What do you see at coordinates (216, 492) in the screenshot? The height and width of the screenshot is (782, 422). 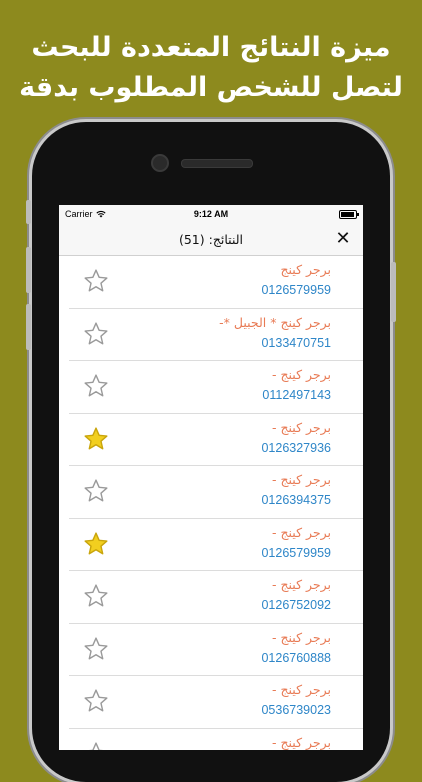 I see `result-row: برجر كينج - 0126394375` at bounding box center [216, 492].